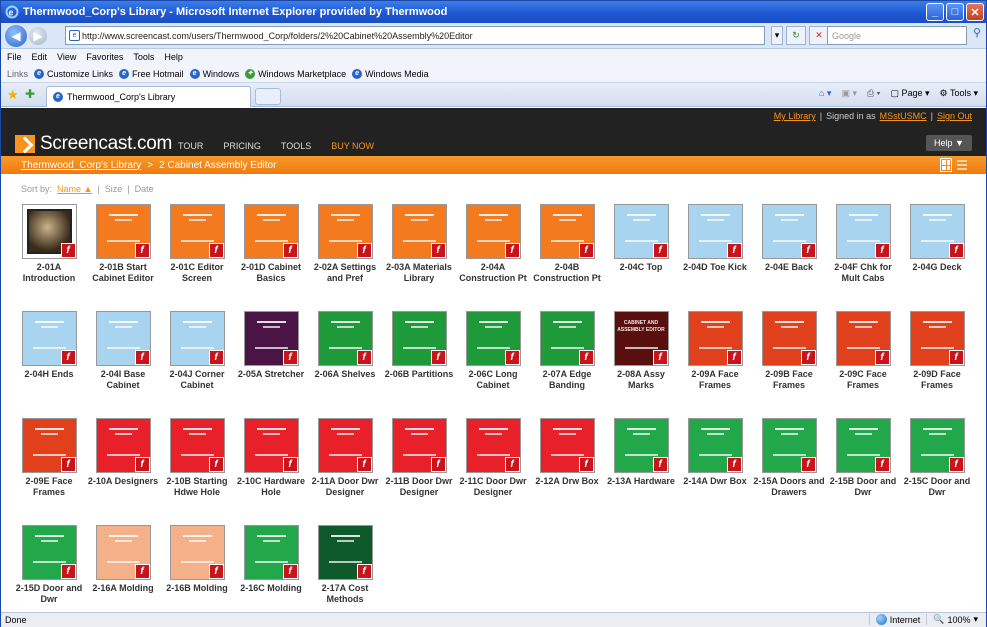 Image resolution: width=987 pixels, height=627 pixels. Describe the element at coordinates (715, 267) in the screenshot. I see `item-caption: 2-04D Toe Kick` at that location.